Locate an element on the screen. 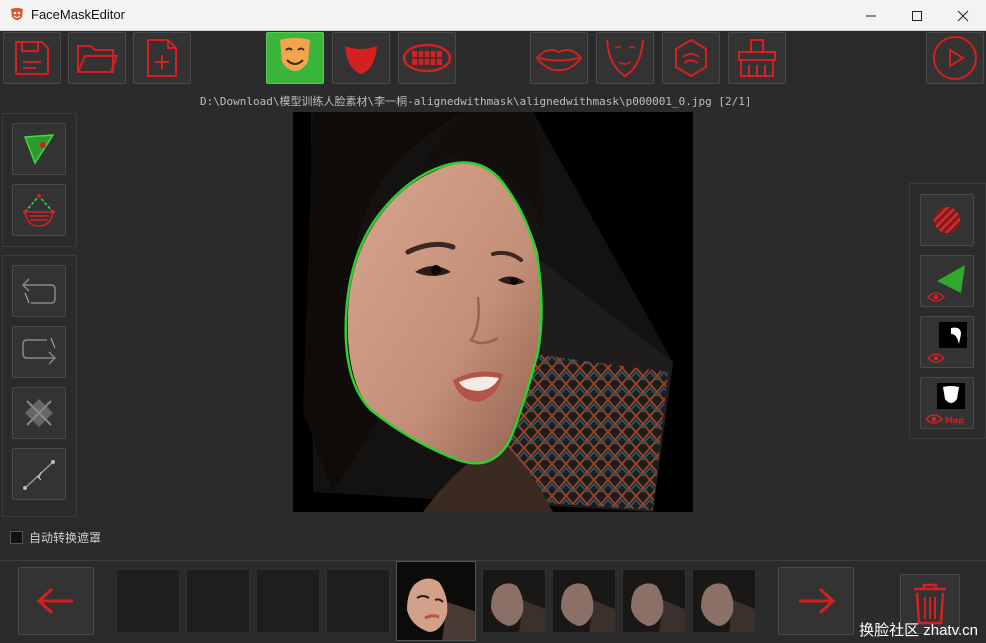 The height and width of the screenshot is (643, 986). face-mask-icon is located at coordinates (295, 54).